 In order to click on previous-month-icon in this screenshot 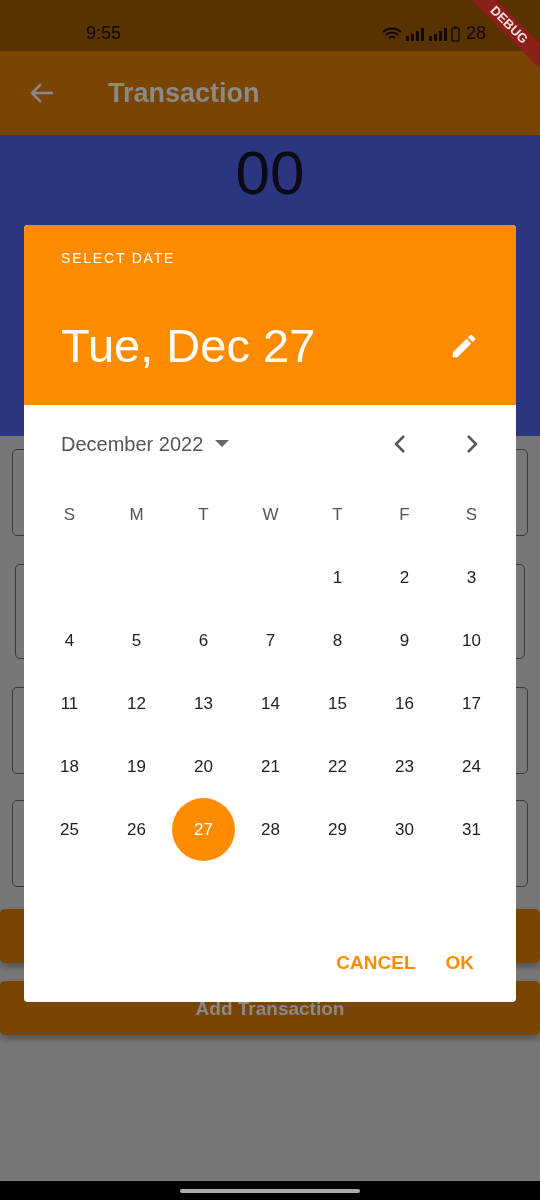, I will do `click(400, 444)`.